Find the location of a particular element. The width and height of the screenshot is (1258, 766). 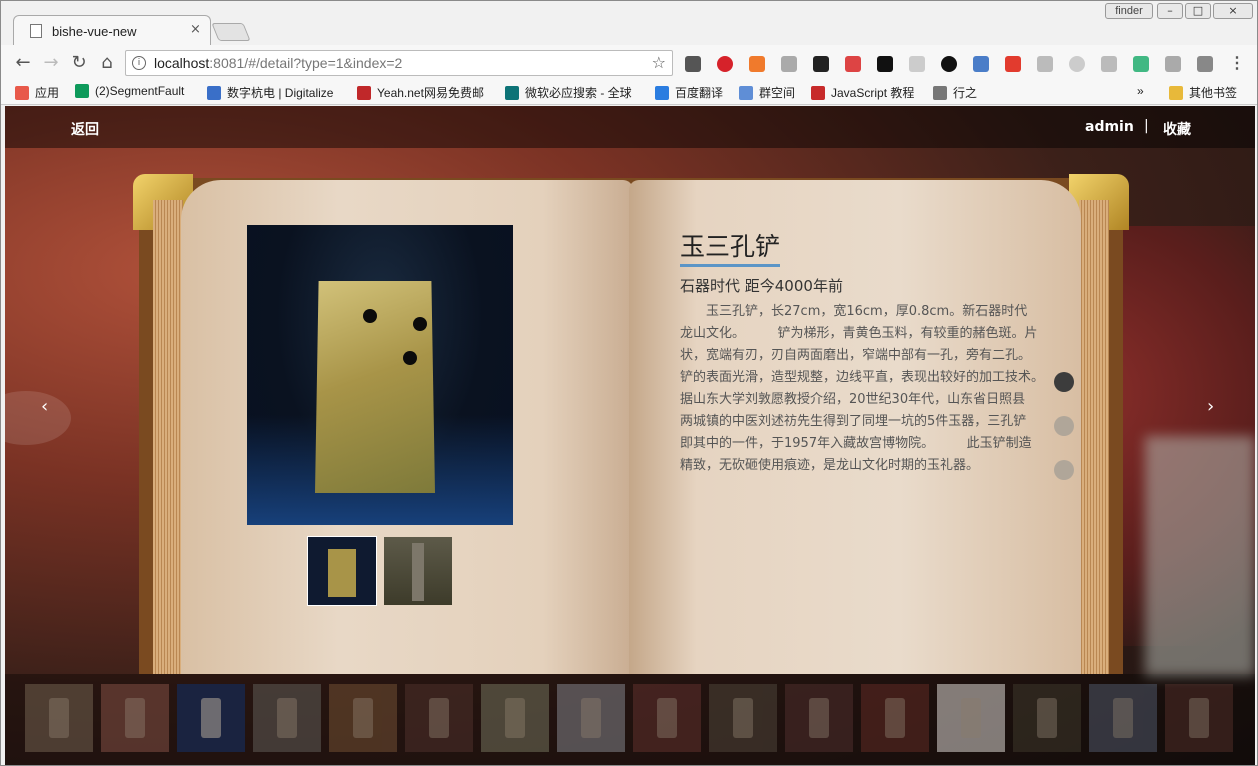

bookmark-label: Yeah.net网易免费邮 is located at coordinates (430, 93).